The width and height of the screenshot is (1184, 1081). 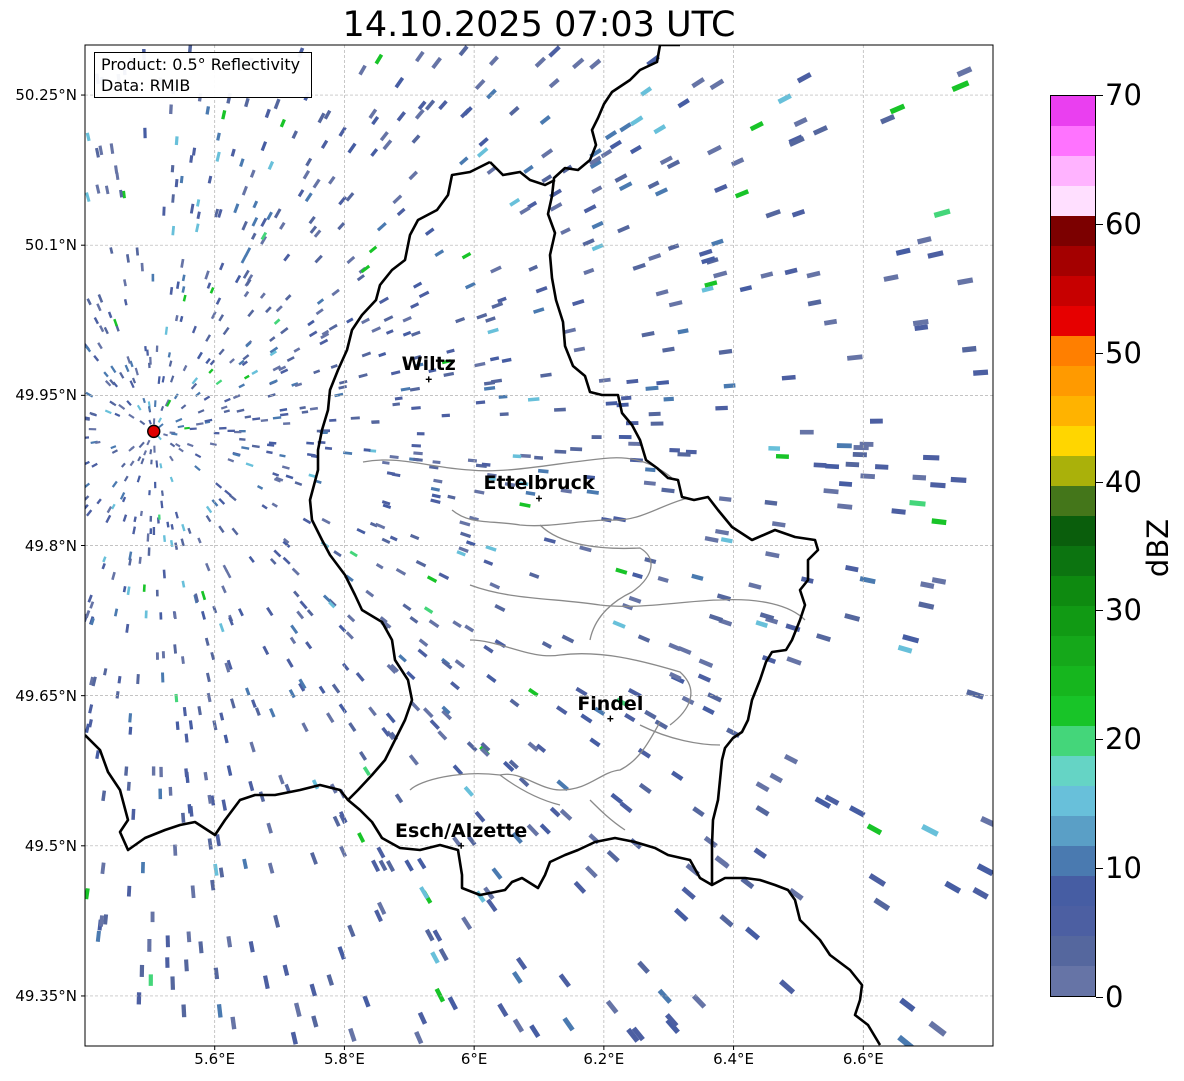 What do you see at coordinates (1114, 997) in the screenshot?
I see `colorbar-tick-label: 0` at bounding box center [1114, 997].